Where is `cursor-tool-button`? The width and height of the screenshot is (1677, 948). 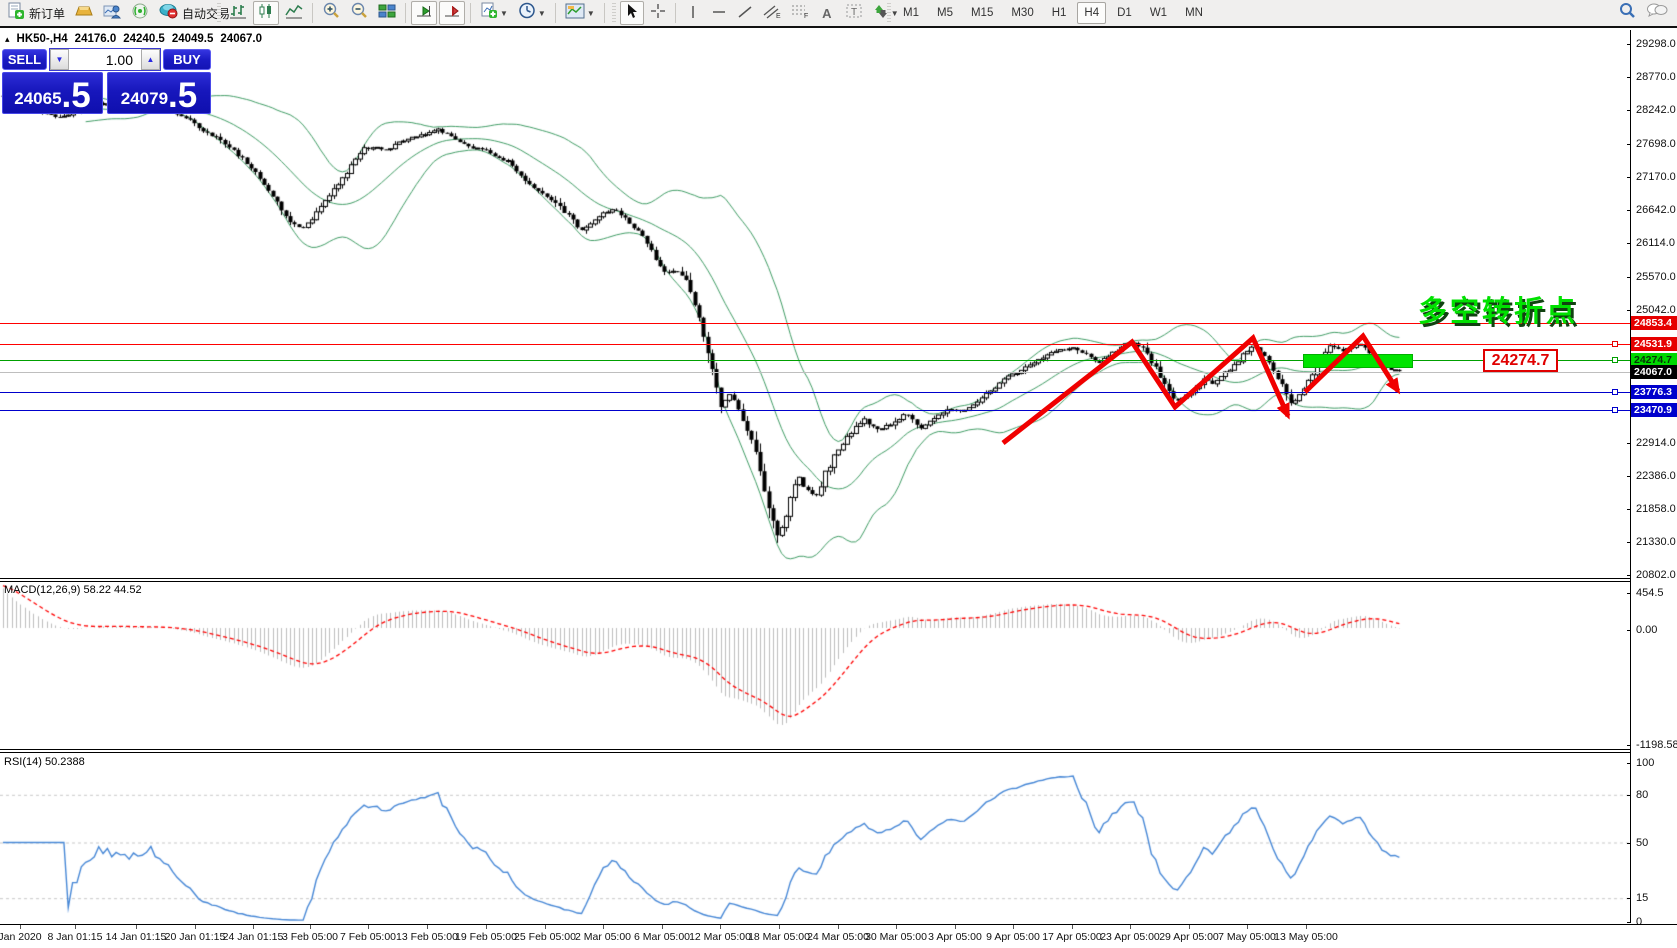 cursor-tool-button is located at coordinates (631, 13).